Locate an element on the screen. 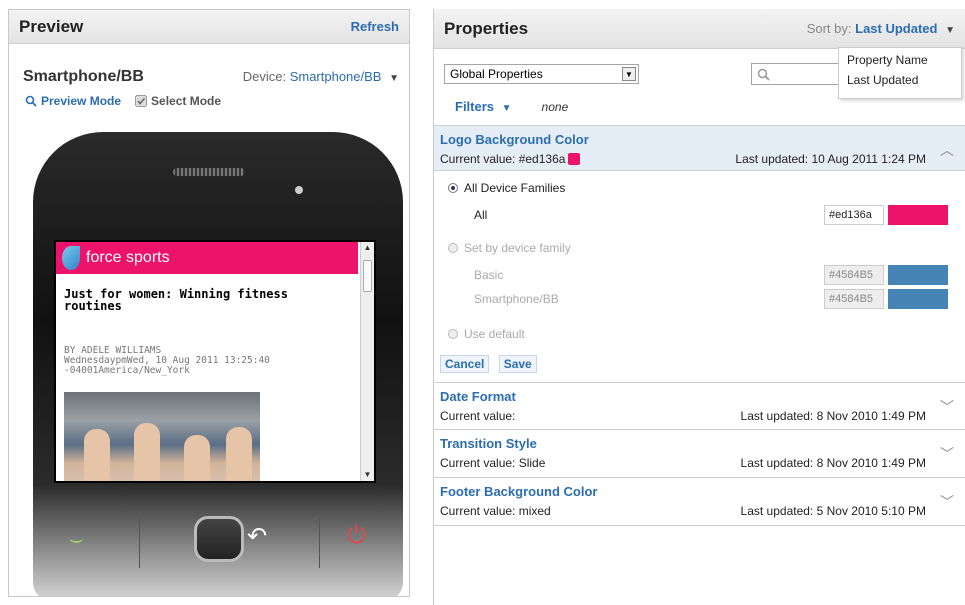 This screenshot has width=965, height=605. filters-value: none is located at coordinates (555, 106).